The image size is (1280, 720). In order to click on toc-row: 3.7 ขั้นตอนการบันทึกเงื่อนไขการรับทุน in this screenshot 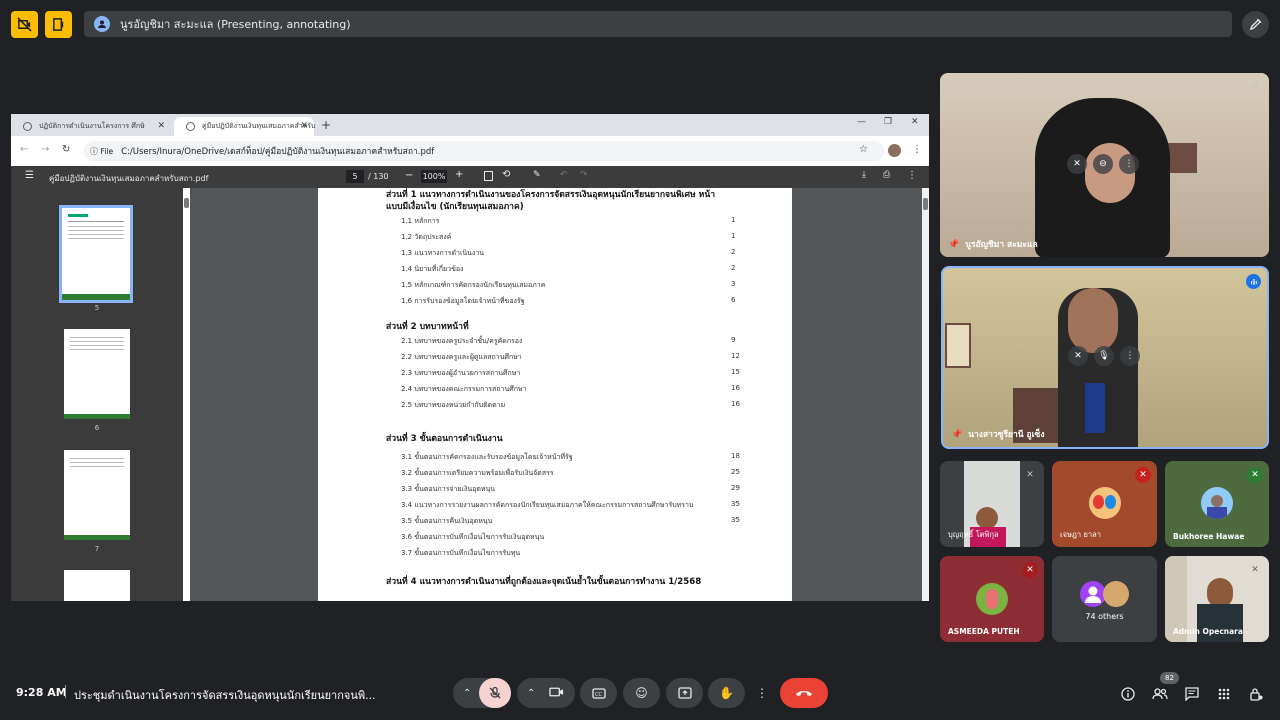, I will do `click(461, 553)`.